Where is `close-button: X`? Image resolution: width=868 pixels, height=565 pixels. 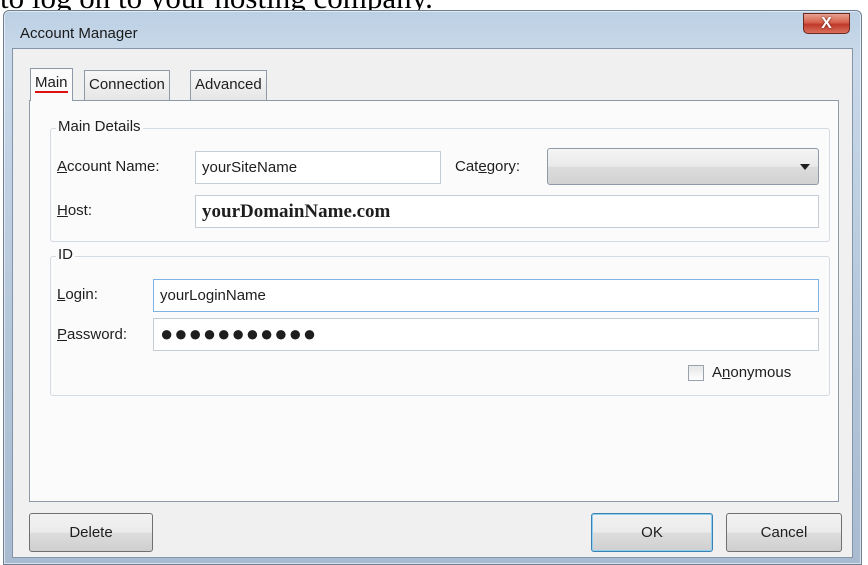 close-button: X is located at coordinates (826, 23).